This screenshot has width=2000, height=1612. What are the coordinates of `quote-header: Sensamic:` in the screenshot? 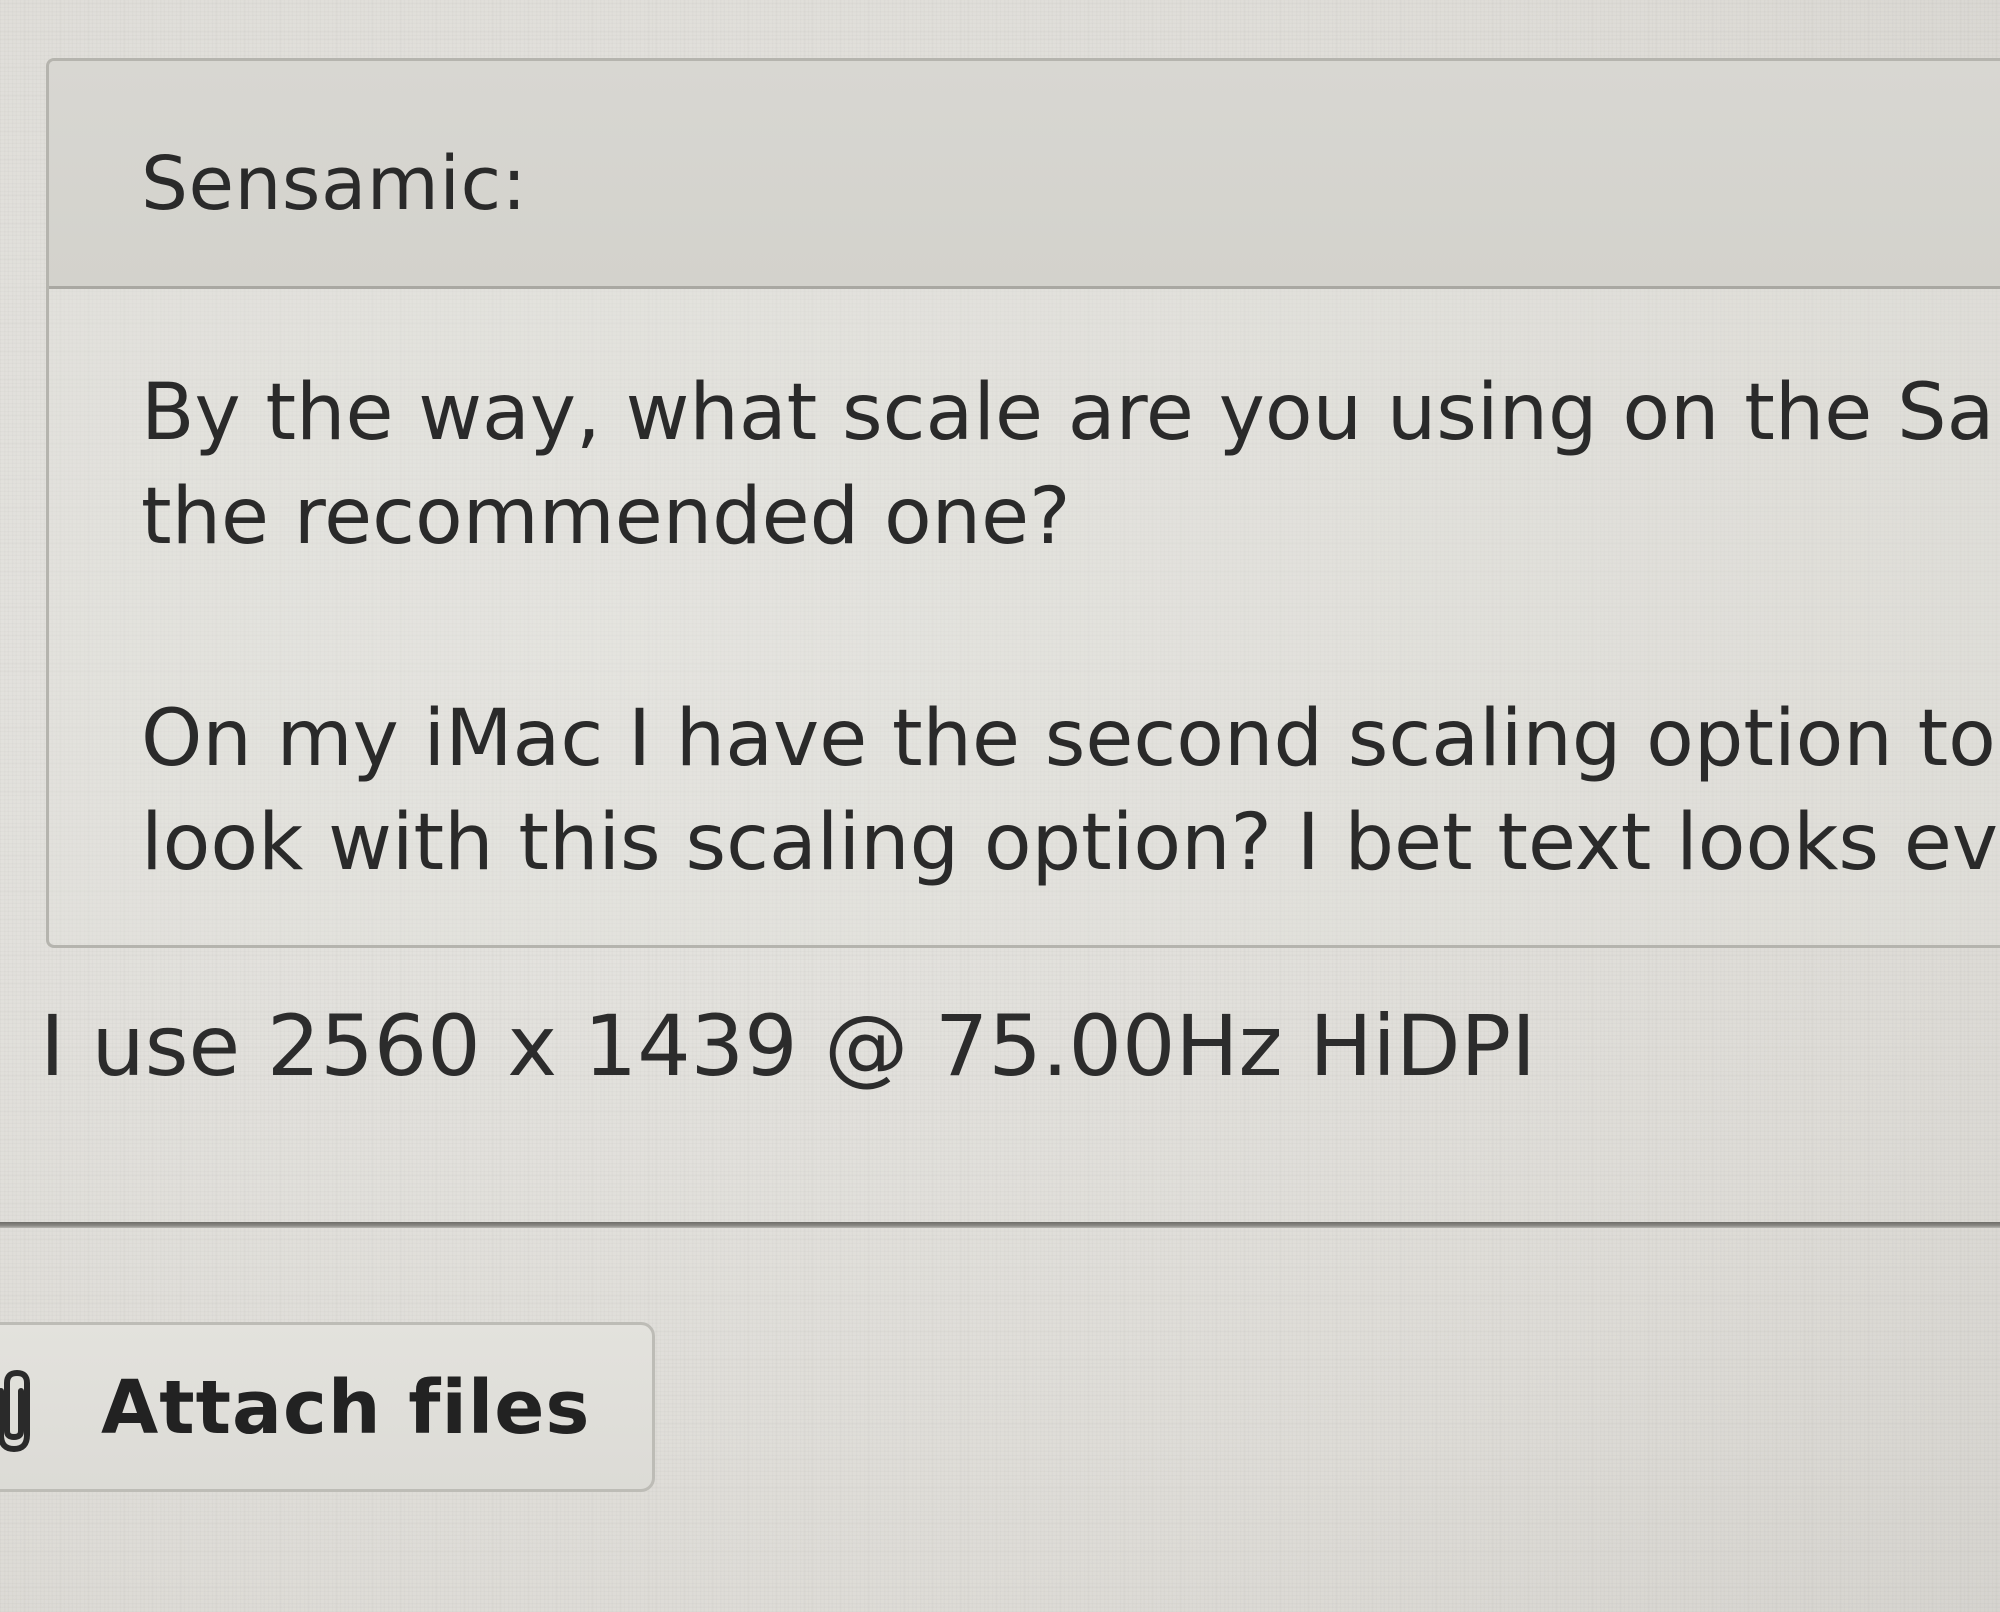 It's located at (1024, 175).